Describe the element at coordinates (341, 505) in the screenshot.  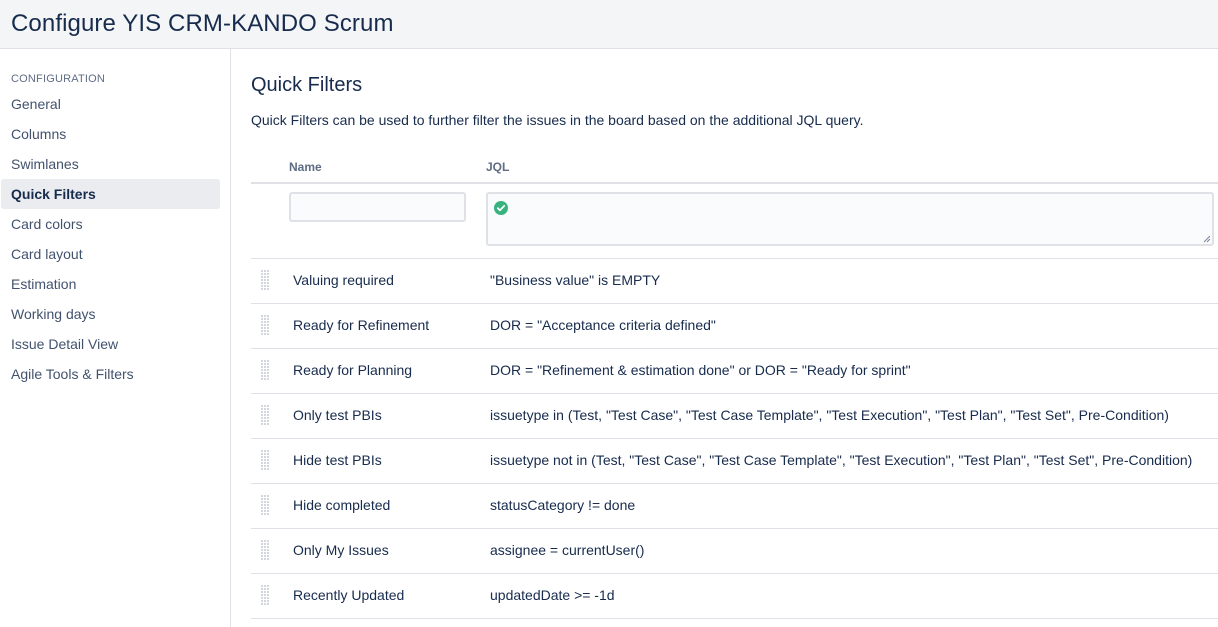
I see `filter-name: Hide completed` at that location.